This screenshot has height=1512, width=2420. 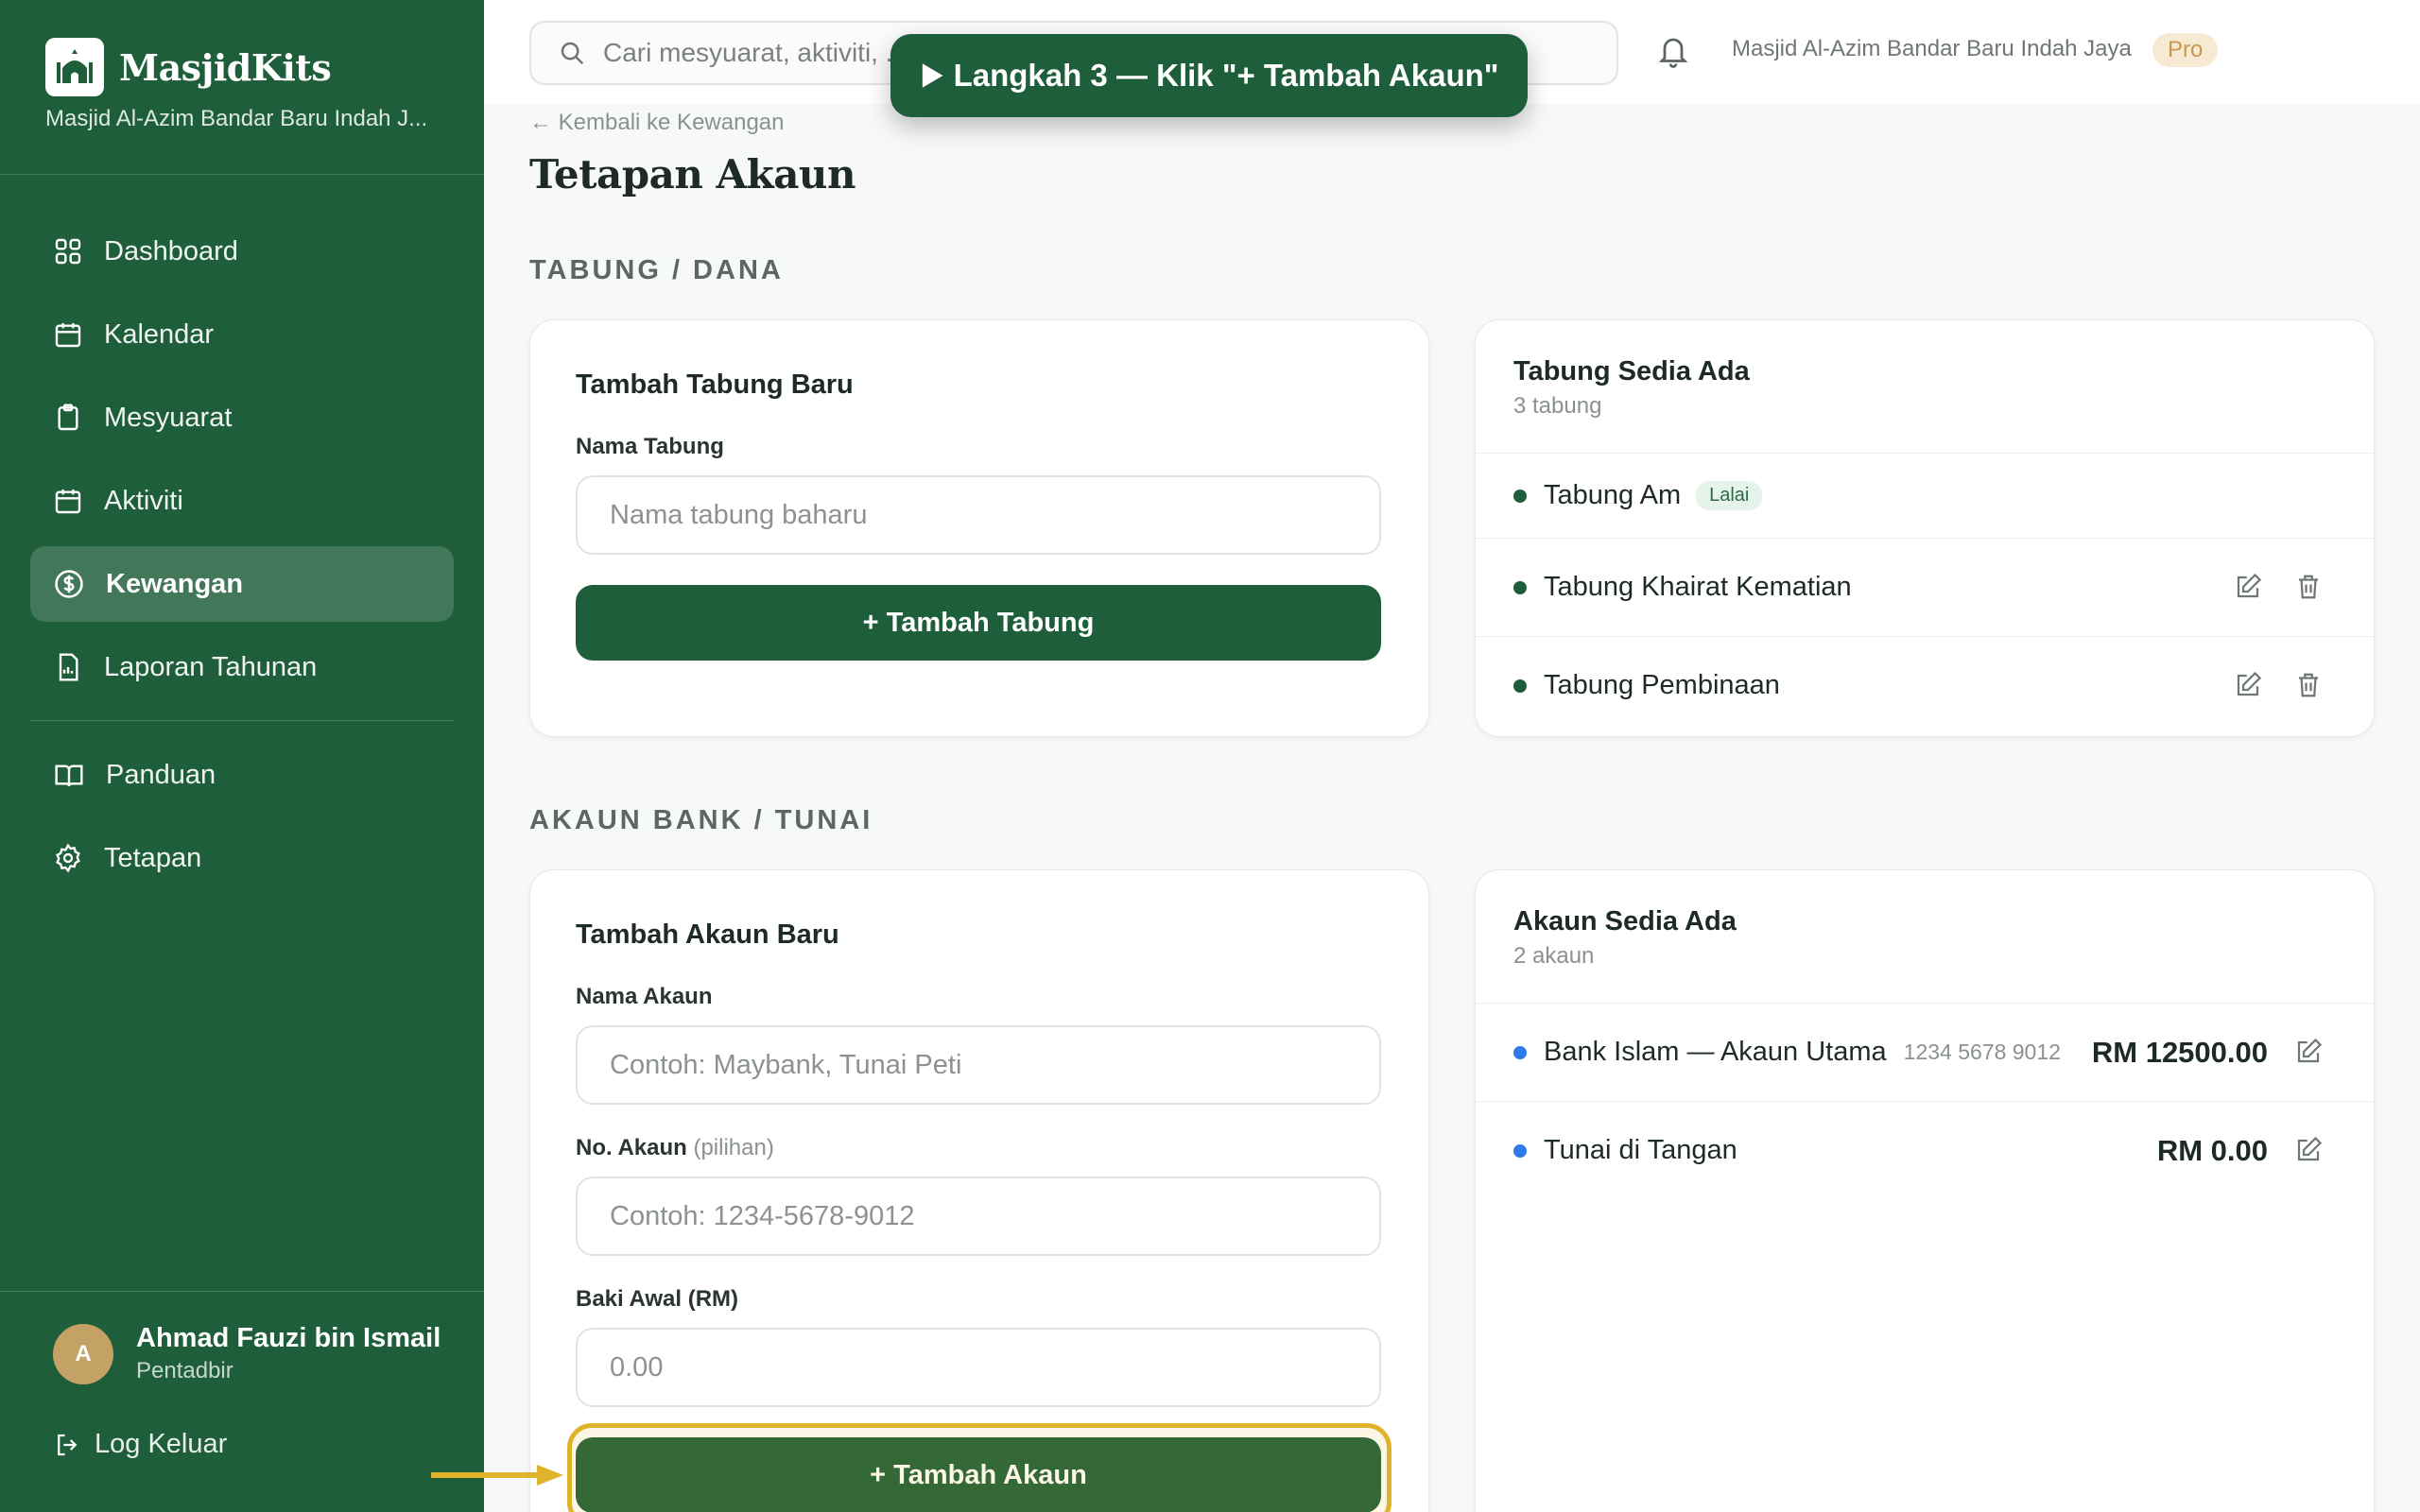 What do you see at coordinates (68, 858) in the screenshot?
I see `gear-icon` at bounding box center [68, 858].